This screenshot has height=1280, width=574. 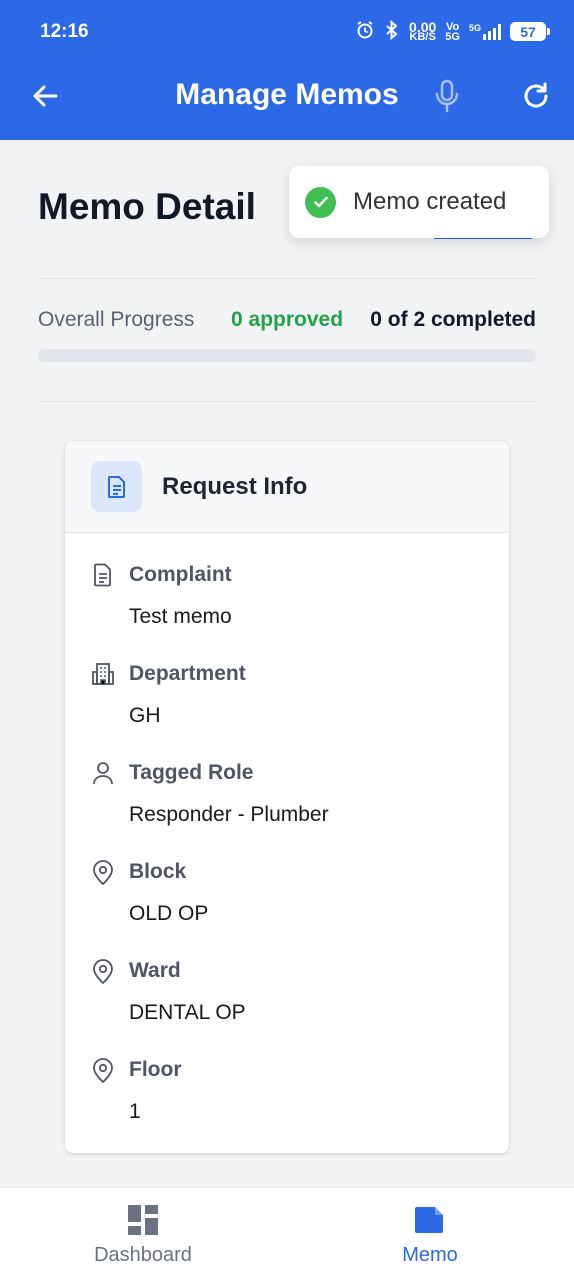 I want to click on nav-label: Dashboard, so click(x=143, y=1255).